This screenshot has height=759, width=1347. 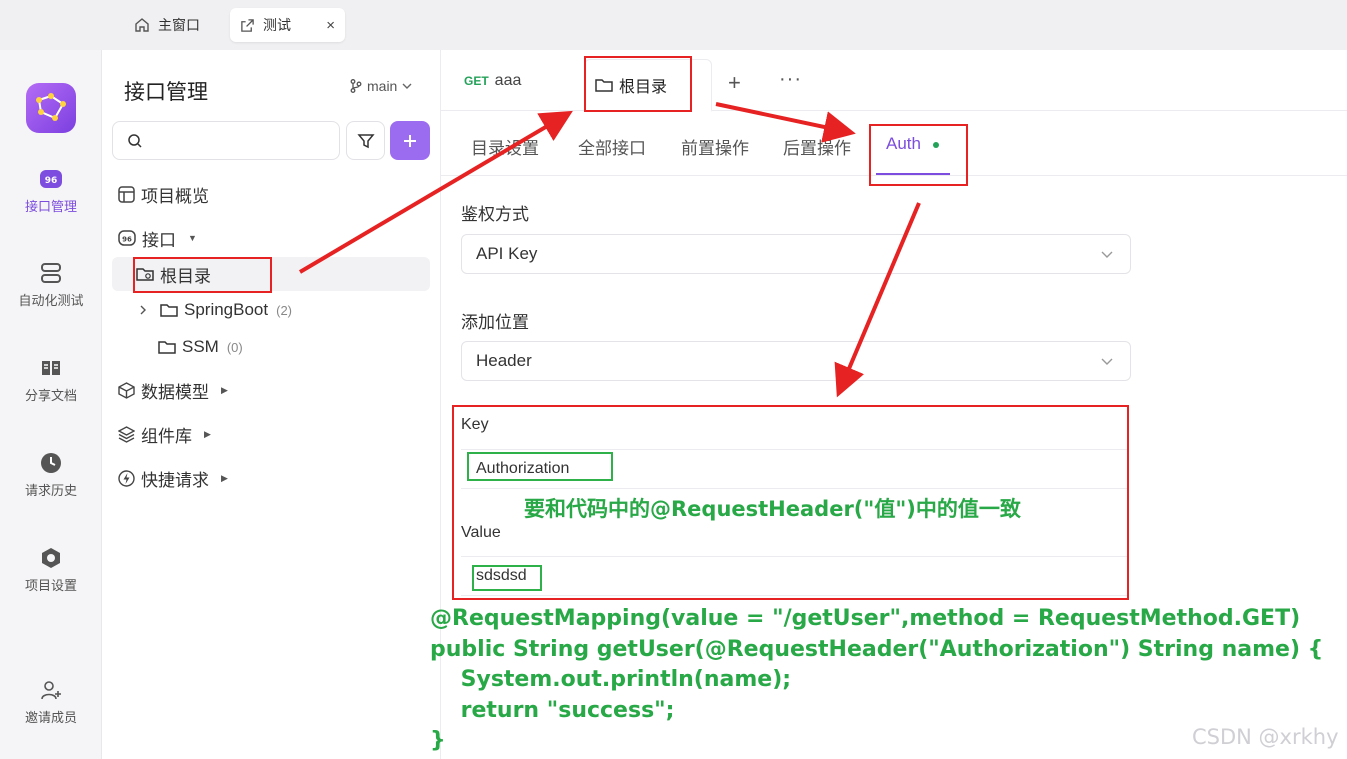 I want to click on auth-method-value: API Key, so click(x=507, y=253).